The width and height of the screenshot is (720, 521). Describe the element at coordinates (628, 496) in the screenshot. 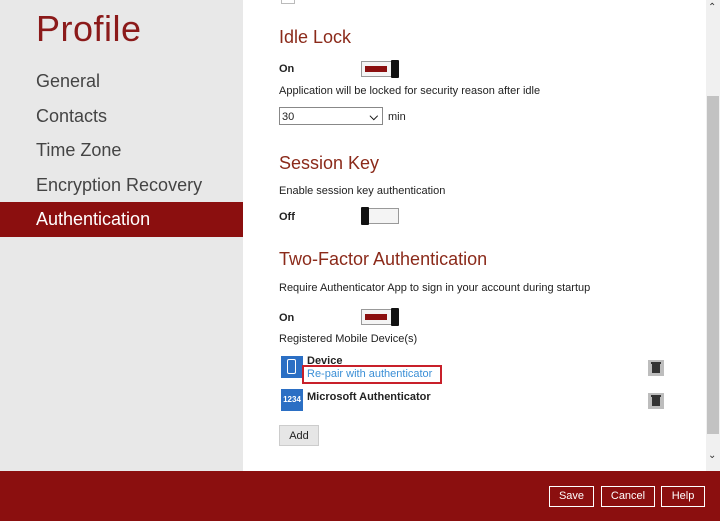

I see `cancel-button: Cancel` at that location.